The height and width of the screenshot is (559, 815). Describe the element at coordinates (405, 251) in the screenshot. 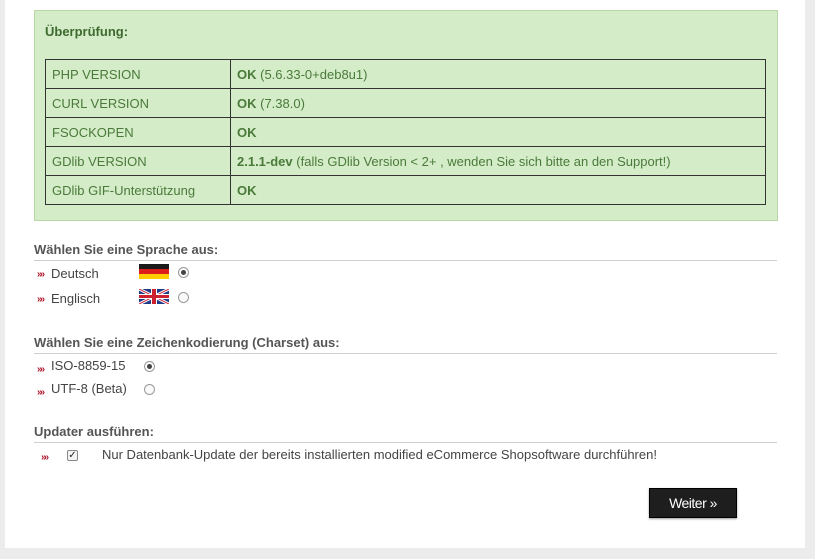

I see `language-section-title: Wählen Sie eine Sprache aus:` at that location.